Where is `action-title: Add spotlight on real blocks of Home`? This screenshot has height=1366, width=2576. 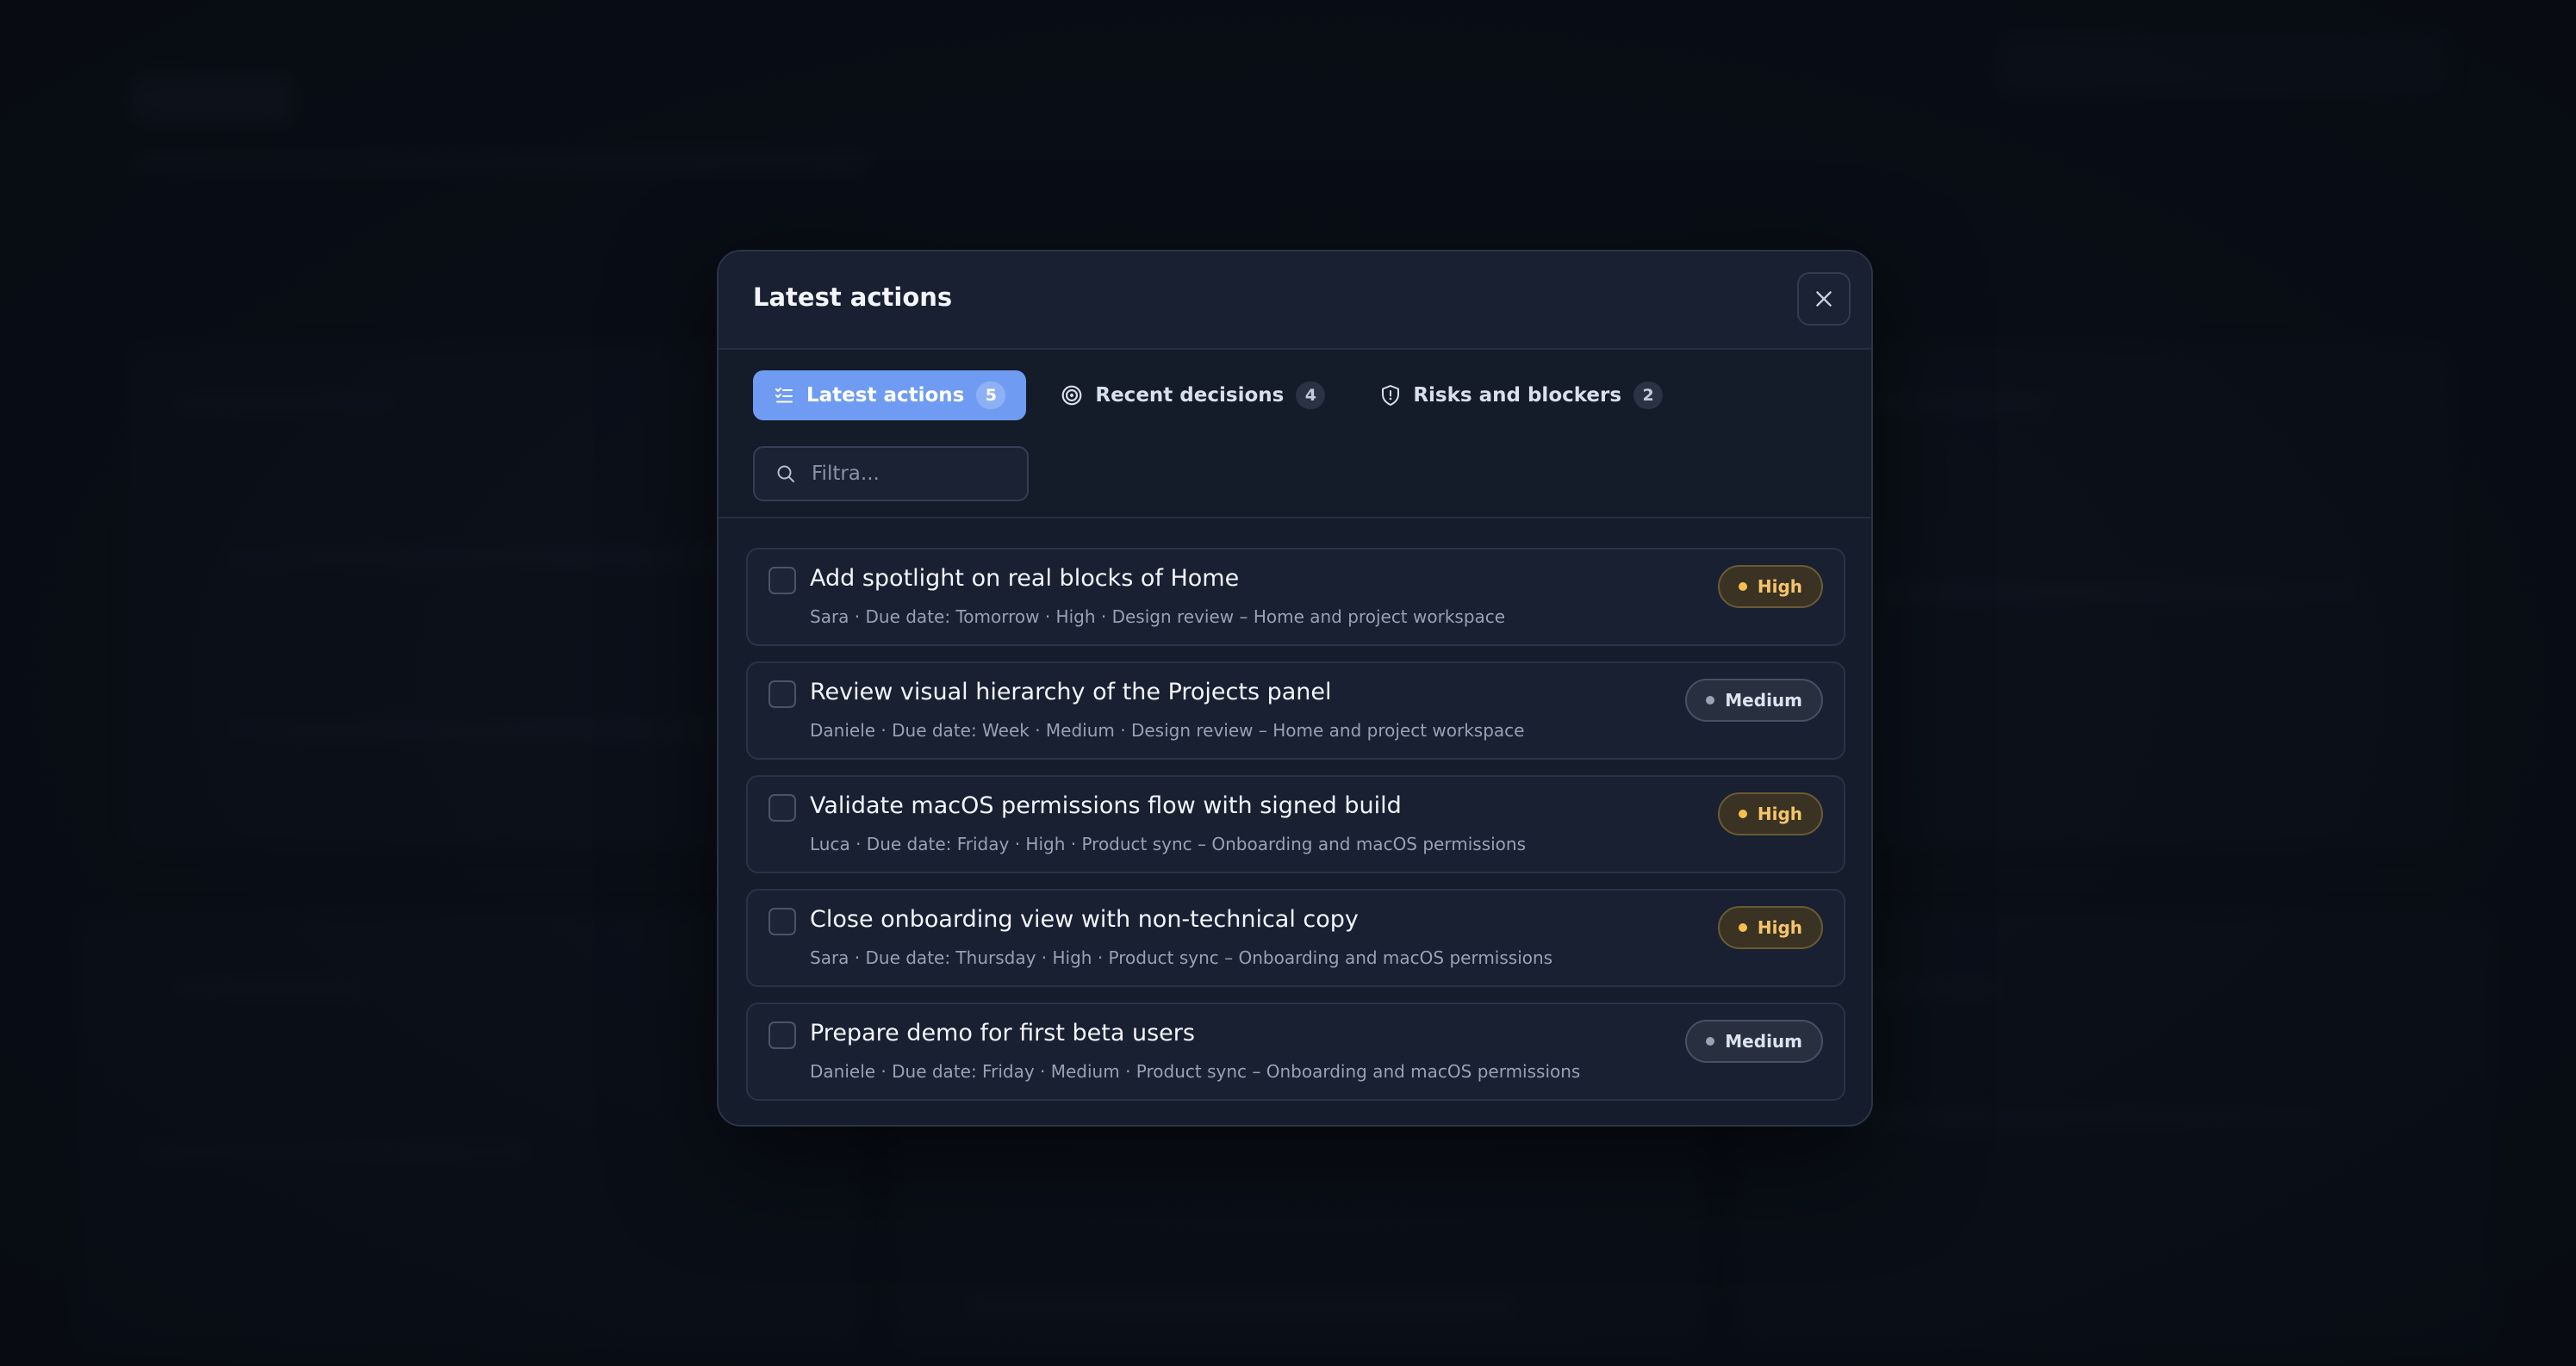 action-title: Add spotlight on real blocks of Home is located at coordinates (1025, 578).